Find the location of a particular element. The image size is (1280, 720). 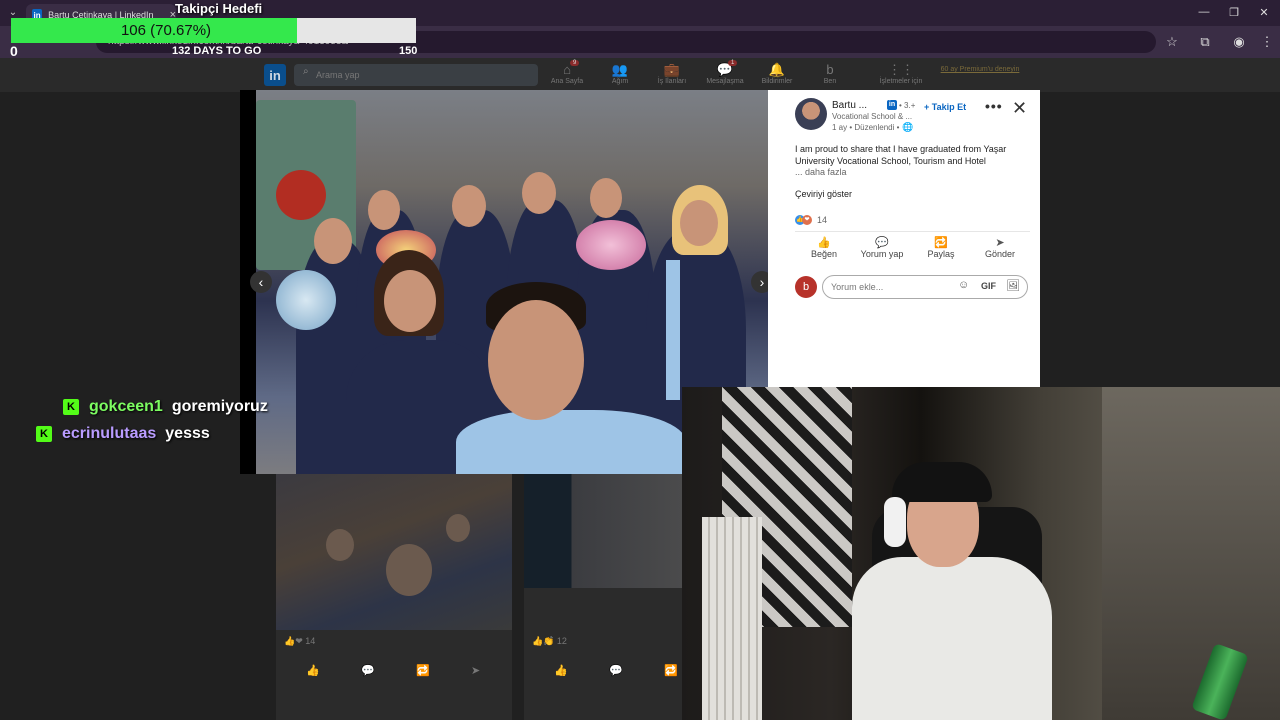

nav-badge: 9 is located at coordinates (575, 63).